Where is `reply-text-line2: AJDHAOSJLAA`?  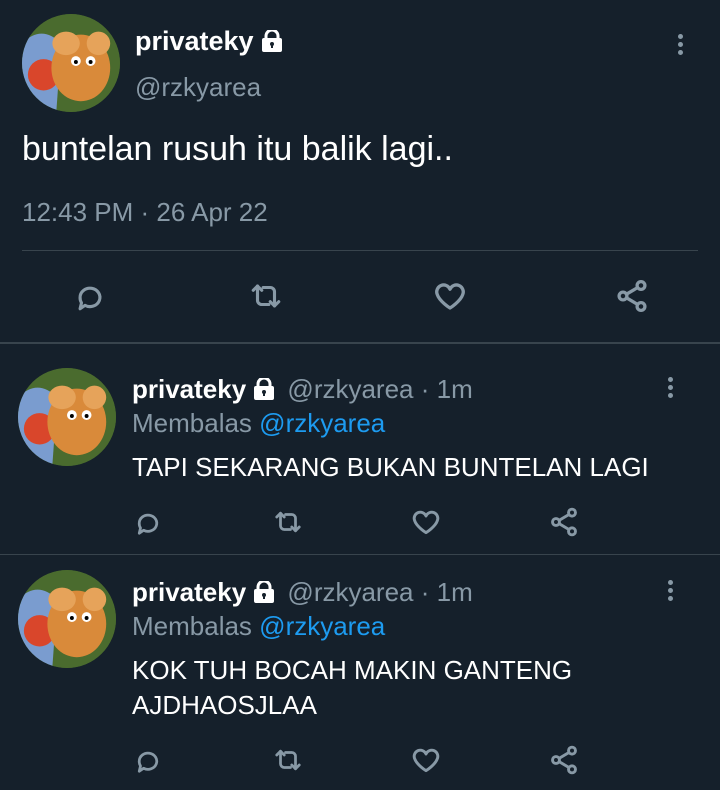 reply-text-line2: AJDHAOSJLAA is located at coordinates (224, 705).